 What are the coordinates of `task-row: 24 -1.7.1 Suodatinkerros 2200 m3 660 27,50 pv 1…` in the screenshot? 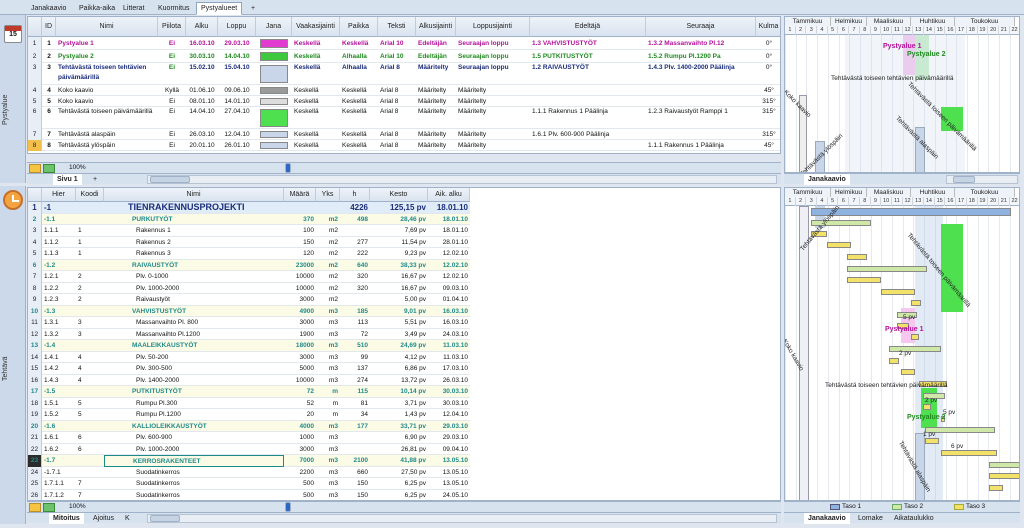 It's located at (249, 472).